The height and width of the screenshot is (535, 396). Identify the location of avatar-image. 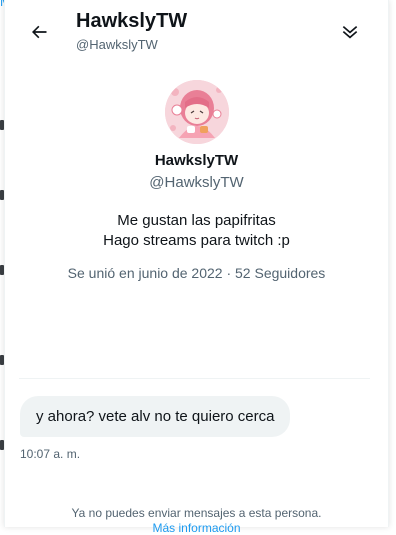
(196, 112).